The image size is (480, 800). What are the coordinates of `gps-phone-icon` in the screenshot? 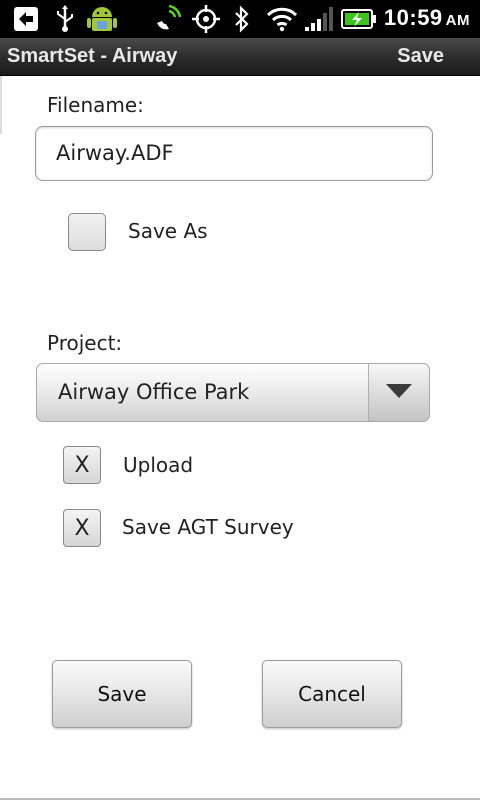 It's located at (167, 19).